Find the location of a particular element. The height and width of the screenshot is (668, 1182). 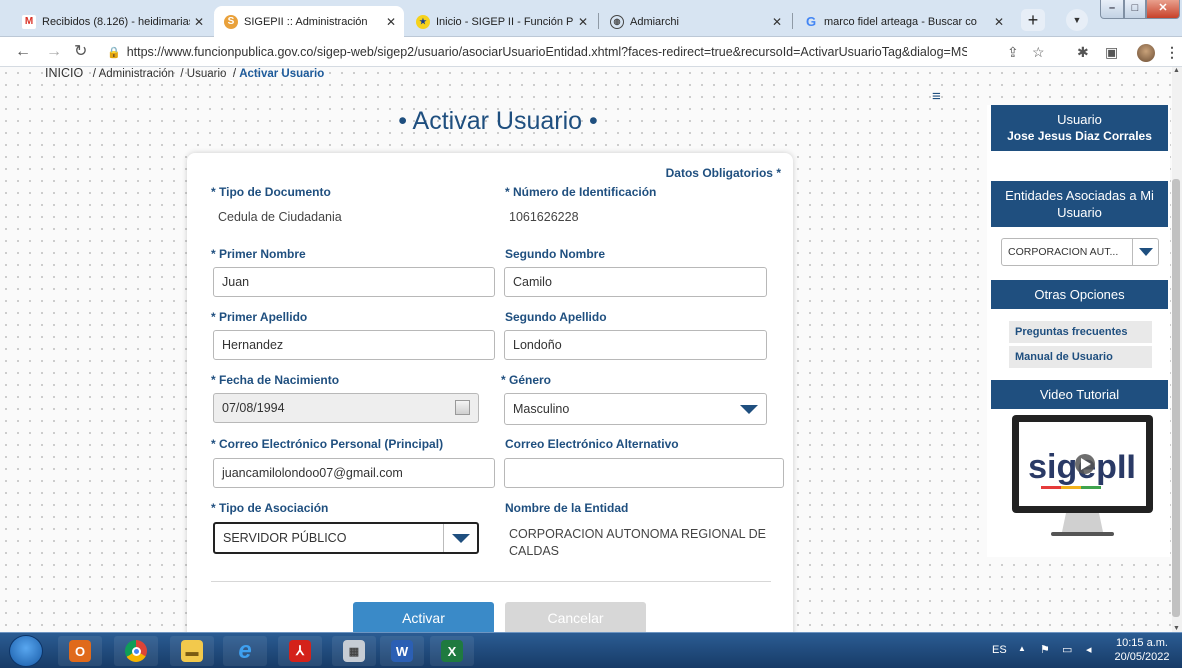

video-tutorial-thumbnail: sigepII is located at coordinates (1082, 482).